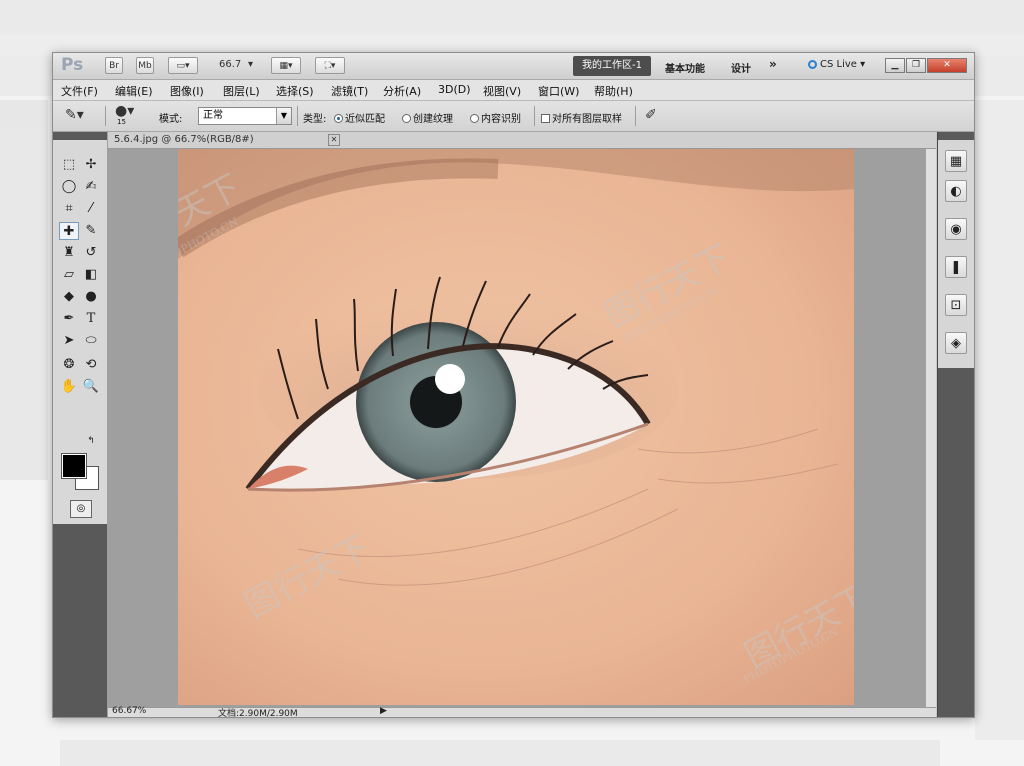 This screenshot has height=766, width=1024. I want to click on ghost-titlebar, so click(512, 17).